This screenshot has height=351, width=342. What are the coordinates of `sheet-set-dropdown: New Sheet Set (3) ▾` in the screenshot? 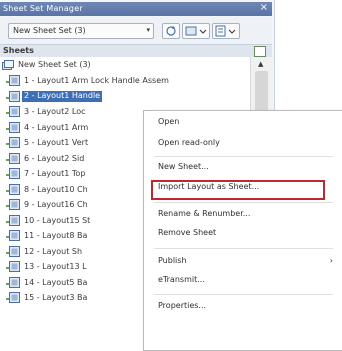 It's located at (81, 31).